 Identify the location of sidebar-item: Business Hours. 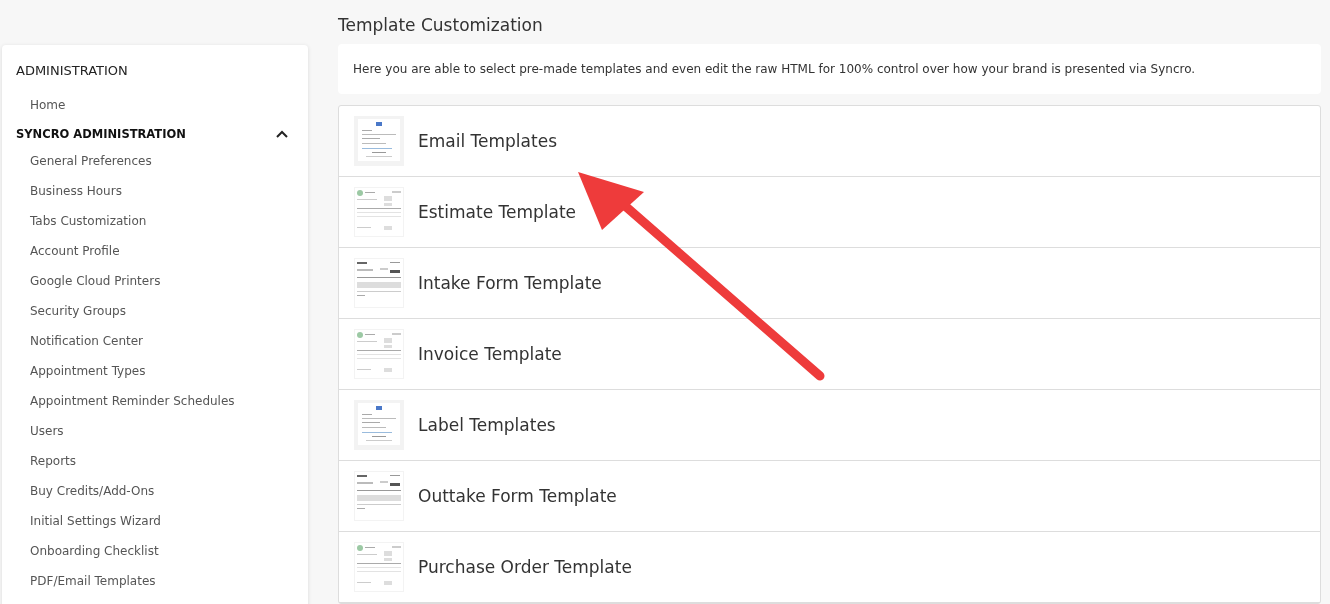
(162, 194).